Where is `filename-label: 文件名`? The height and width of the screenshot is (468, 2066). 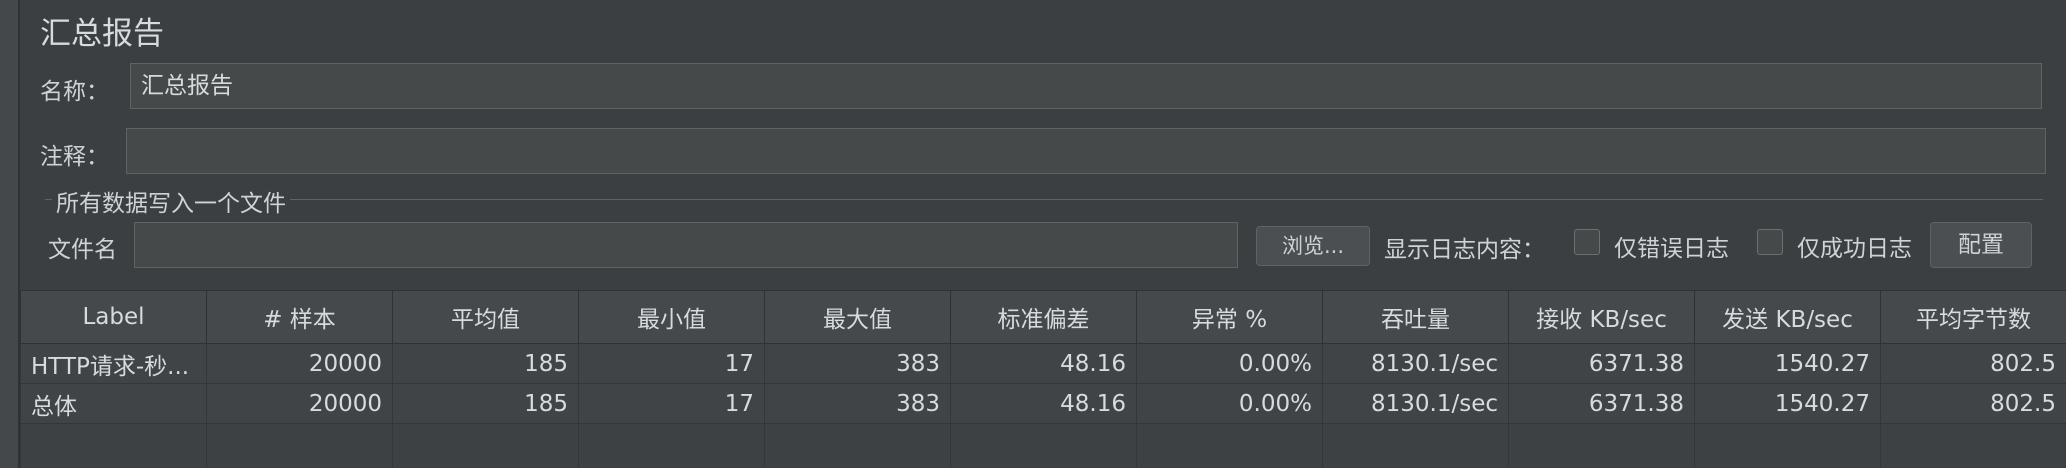 filename-label: 文件名 is located at coordinates (82, 250).